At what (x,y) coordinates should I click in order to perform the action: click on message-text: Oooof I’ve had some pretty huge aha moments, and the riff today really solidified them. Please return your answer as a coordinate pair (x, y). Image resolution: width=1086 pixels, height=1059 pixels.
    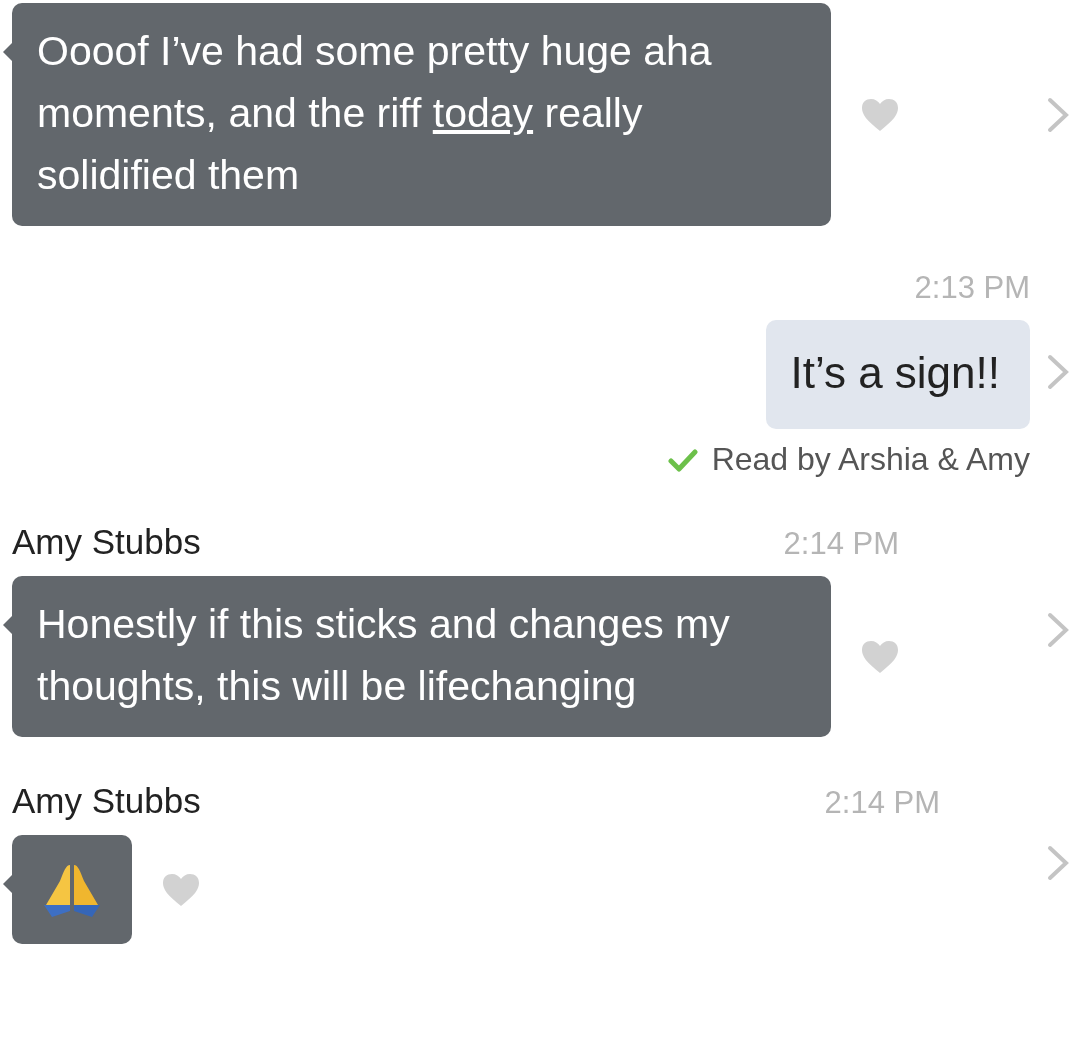
    Looking at the image, I should click on (375, 113).